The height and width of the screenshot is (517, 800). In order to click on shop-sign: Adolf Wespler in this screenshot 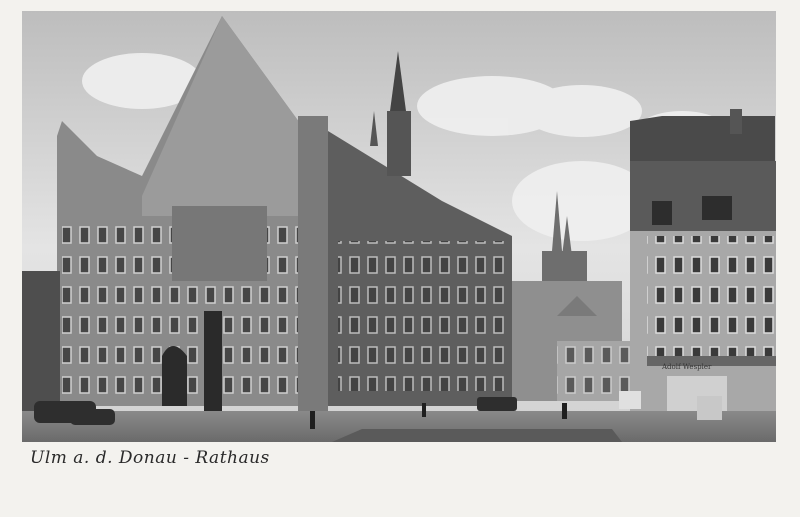, I will do `click(686, 367)`.